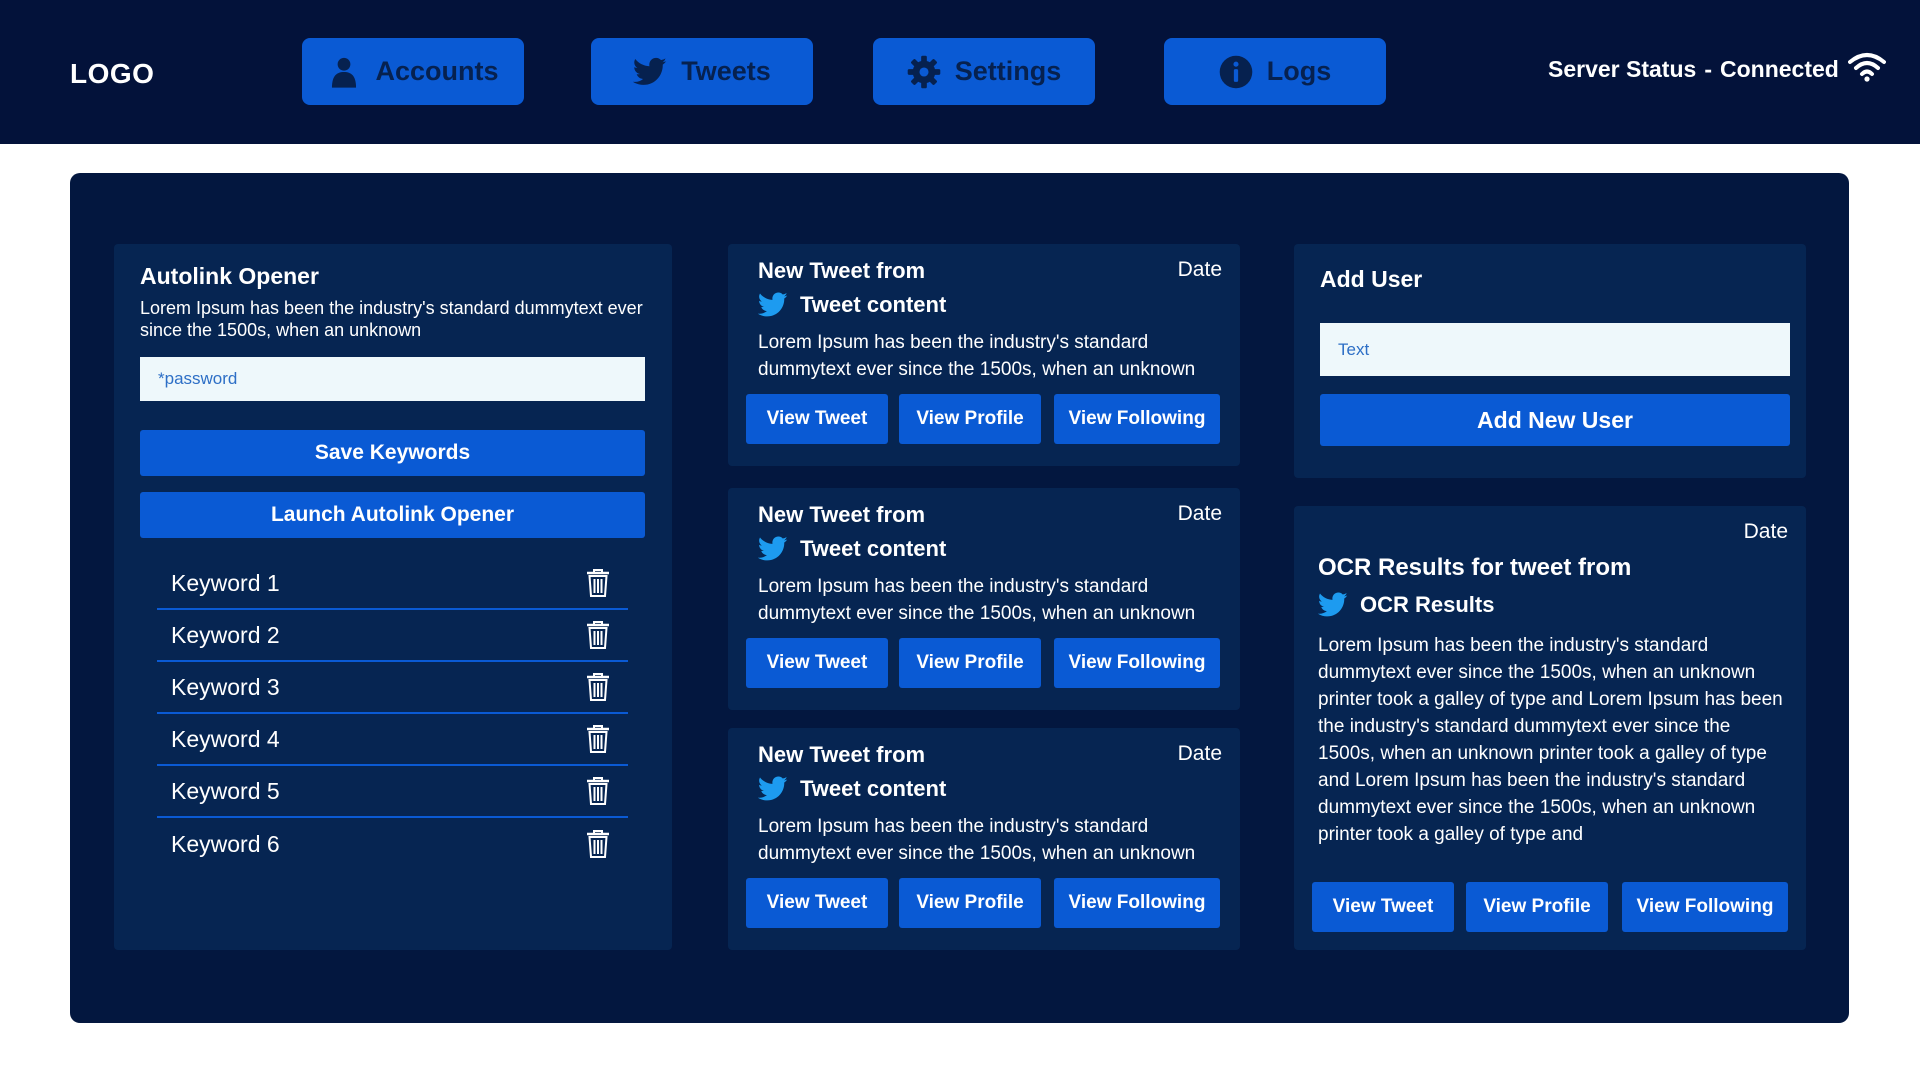  Describe the element at coordinates (1765, 531) in the screenshot. I see `ocr-date: Date` at that location.